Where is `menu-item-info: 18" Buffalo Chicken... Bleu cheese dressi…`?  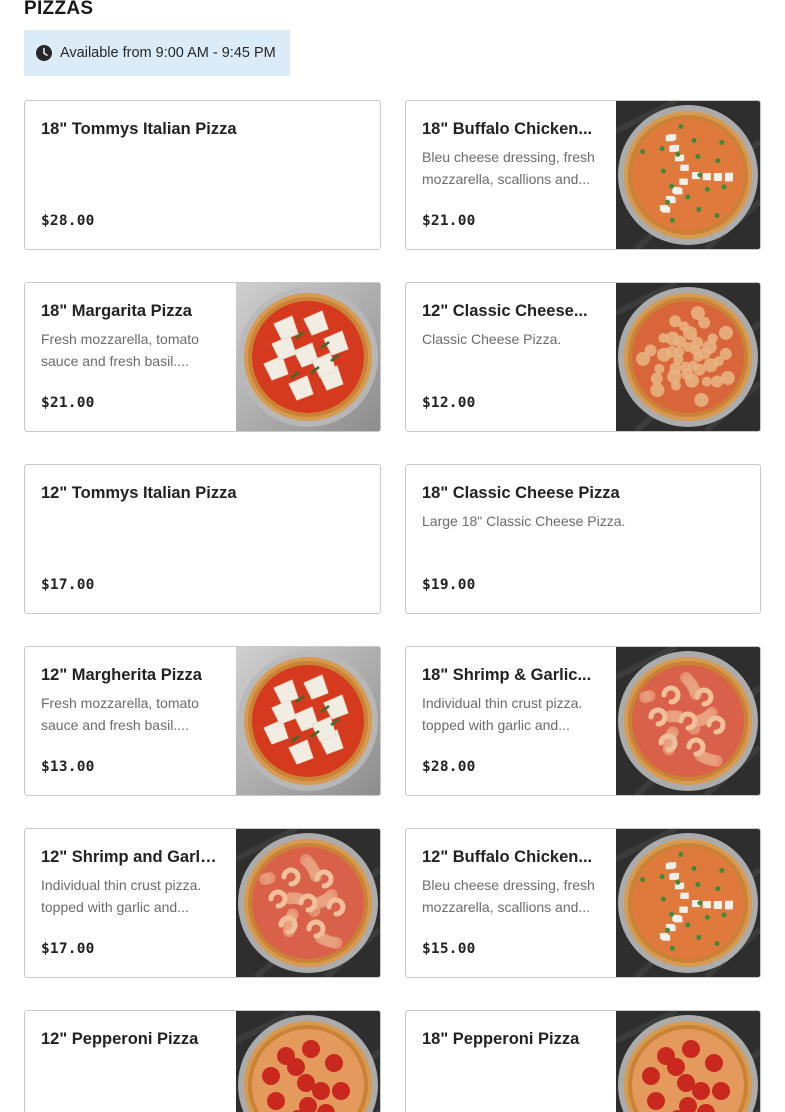
menu-item-info: 18" Buffalo Chicken... Bleu cheese dressi… is located at coordinates (511, 175).